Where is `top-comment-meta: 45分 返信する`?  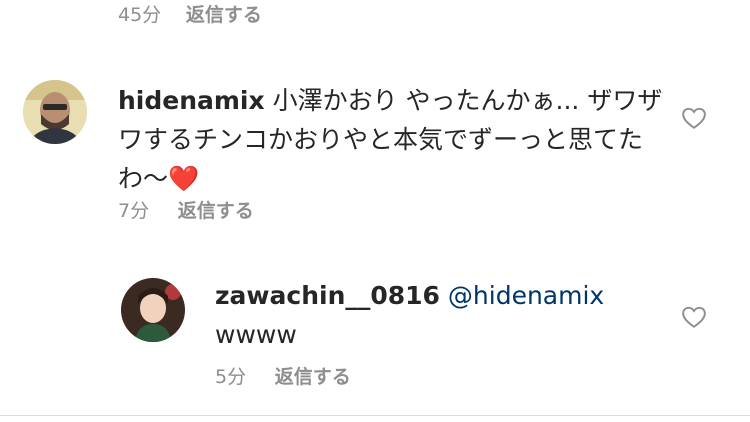 top-comment-meta: 45分 返信する is located at coordinates (190, 13).